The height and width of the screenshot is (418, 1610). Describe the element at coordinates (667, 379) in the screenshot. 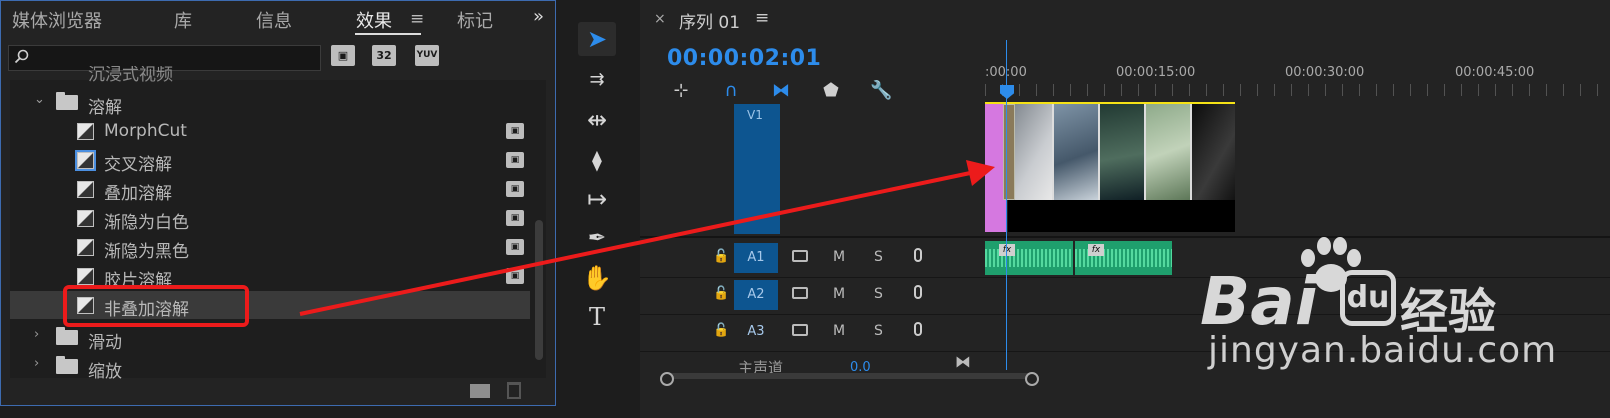

I see `zoom-handle-left` at that location.